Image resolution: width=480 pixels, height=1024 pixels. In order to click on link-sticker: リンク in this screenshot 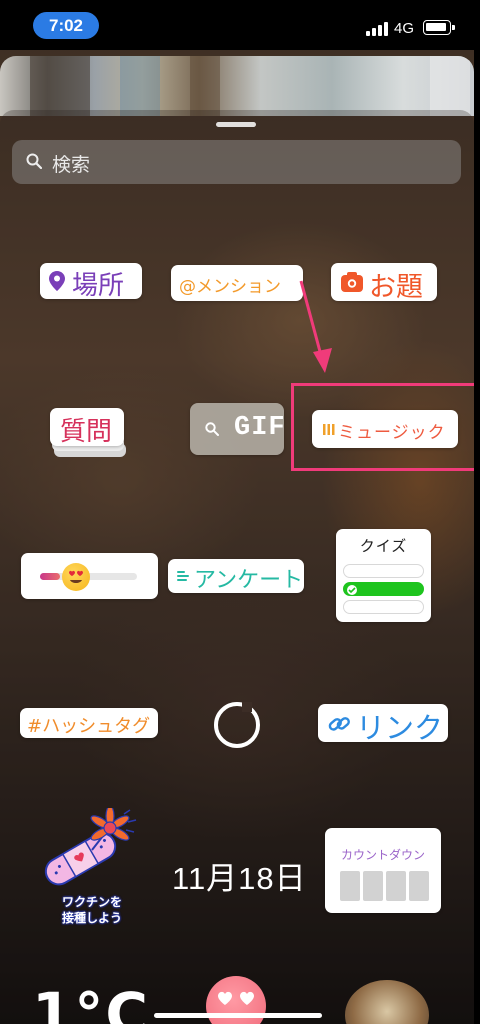, I will do `click(383, 724)`.